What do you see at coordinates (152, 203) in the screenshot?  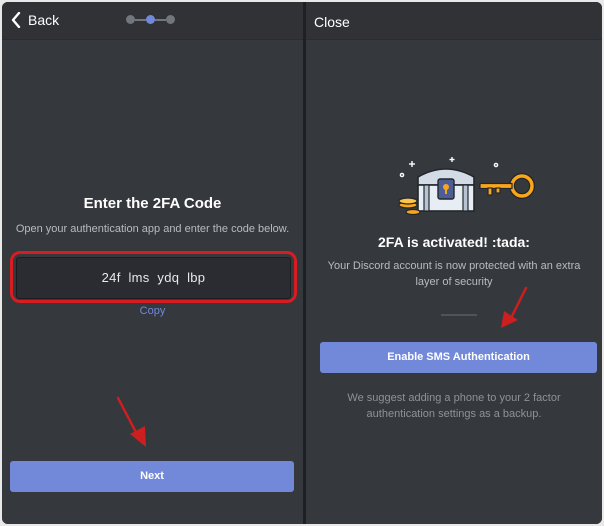 I see `enter-code-title: Enter the 2FA Code` at bounding box center [152, 203].